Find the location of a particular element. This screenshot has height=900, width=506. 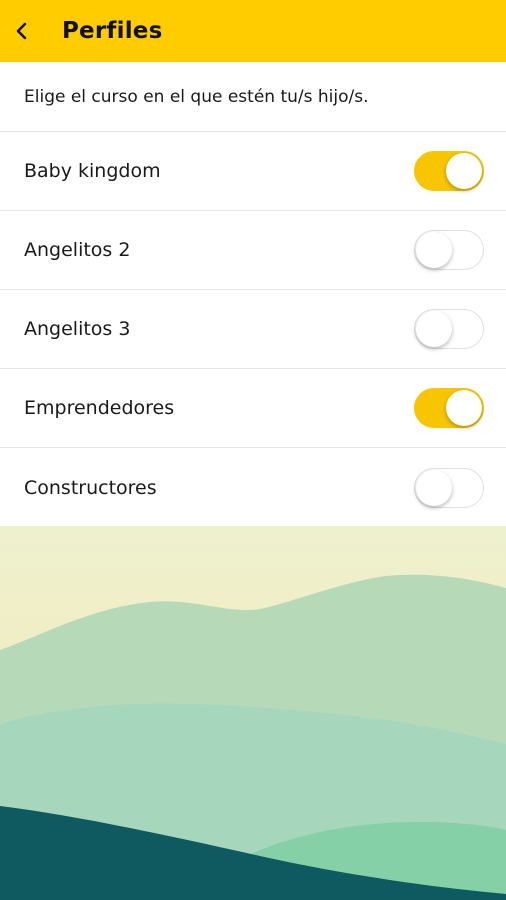

profile-label: Angelitos 2 is located at coordinates (77, 250).